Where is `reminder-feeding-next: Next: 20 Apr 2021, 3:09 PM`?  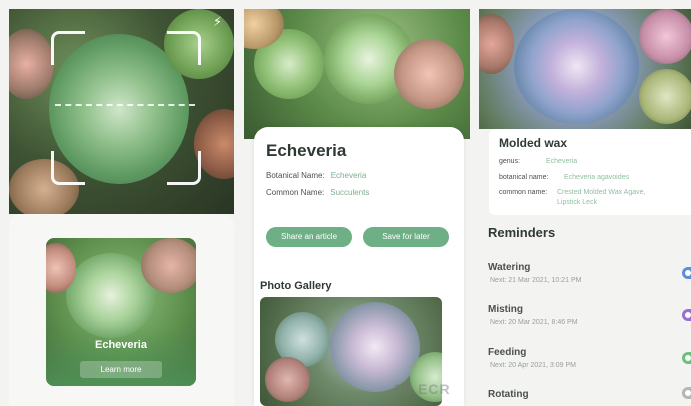 reminder-feeding-next: Next: 20 Apr 2021, 3:09 PM is located at coordinates (533, 365).